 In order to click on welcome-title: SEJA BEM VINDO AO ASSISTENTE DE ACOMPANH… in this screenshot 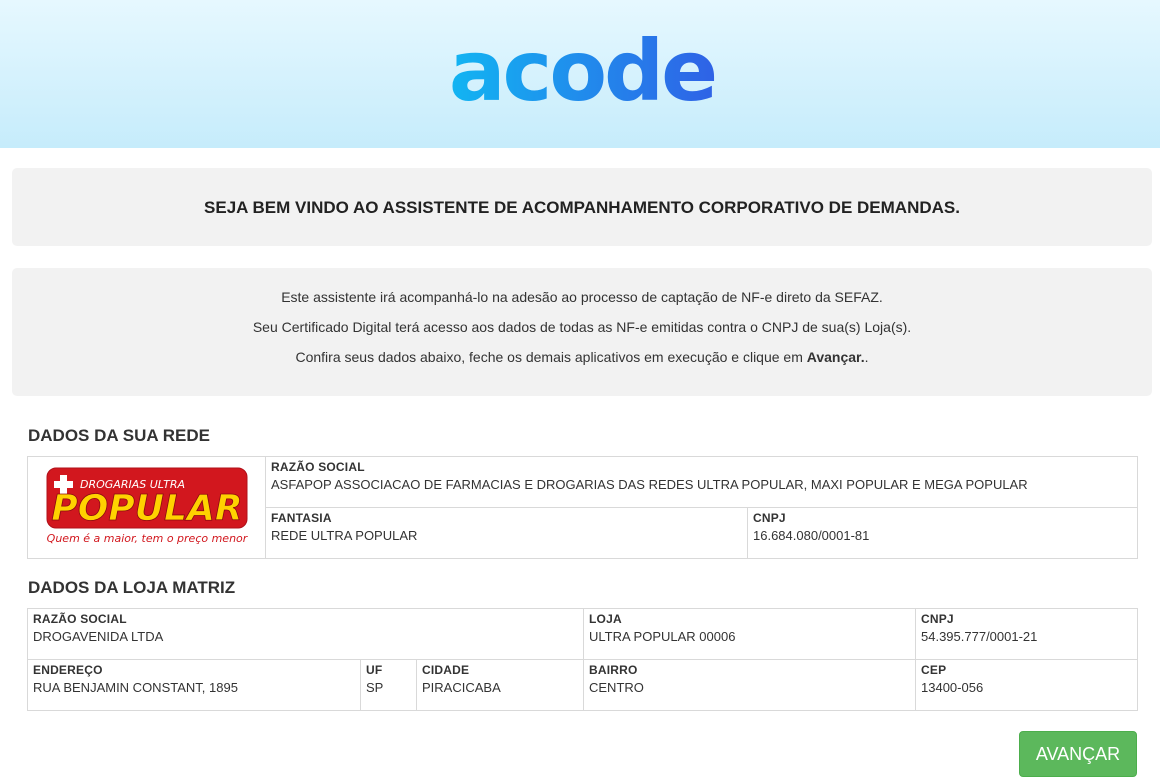, I will do `click(582, 207)`.